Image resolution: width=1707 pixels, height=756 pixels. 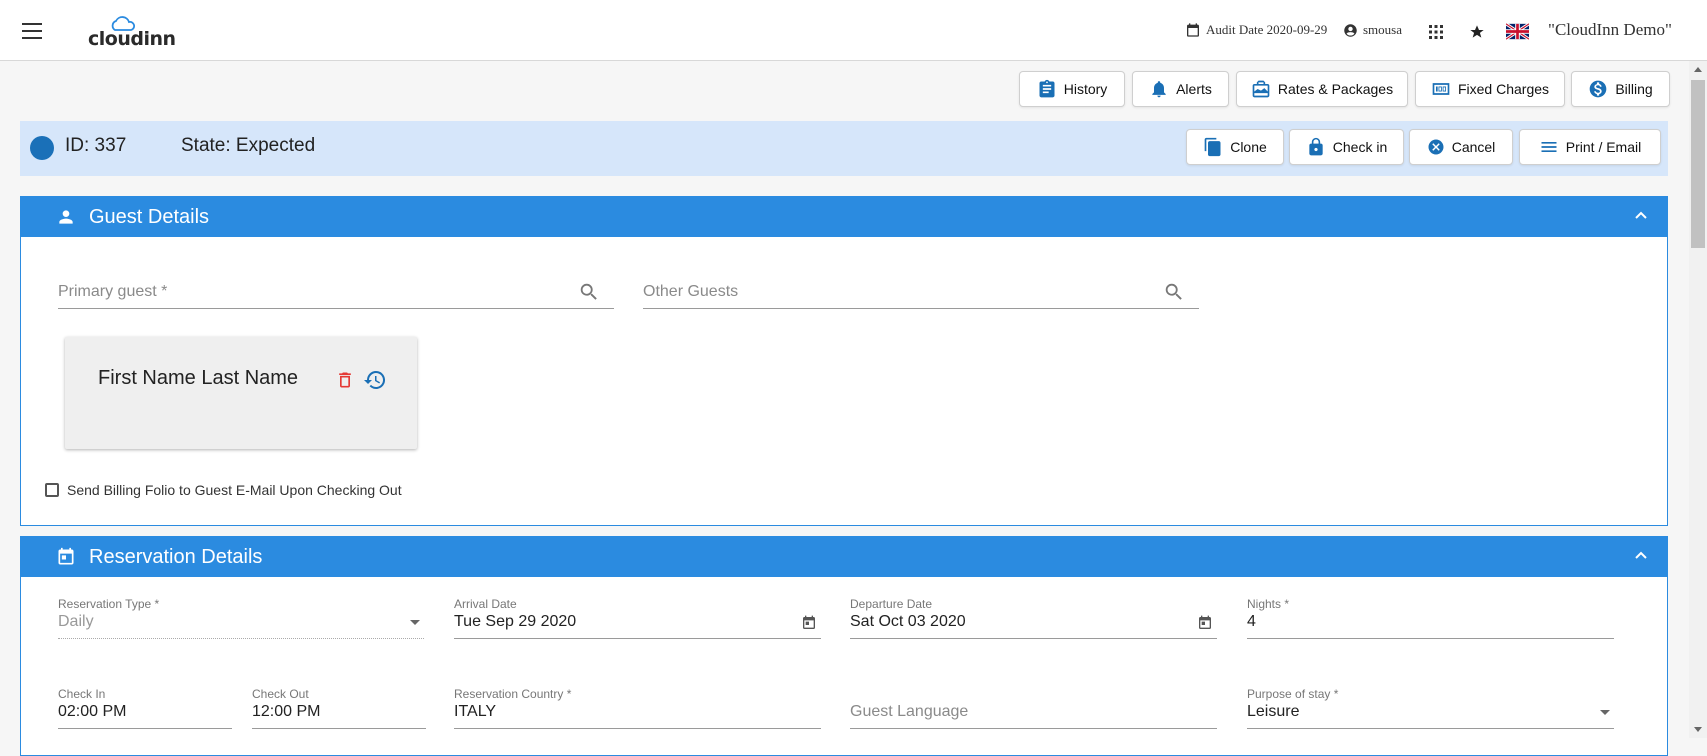 I want to click on check-out-time-field: Check Out 12:00 PM, so click(x=339, y=708).